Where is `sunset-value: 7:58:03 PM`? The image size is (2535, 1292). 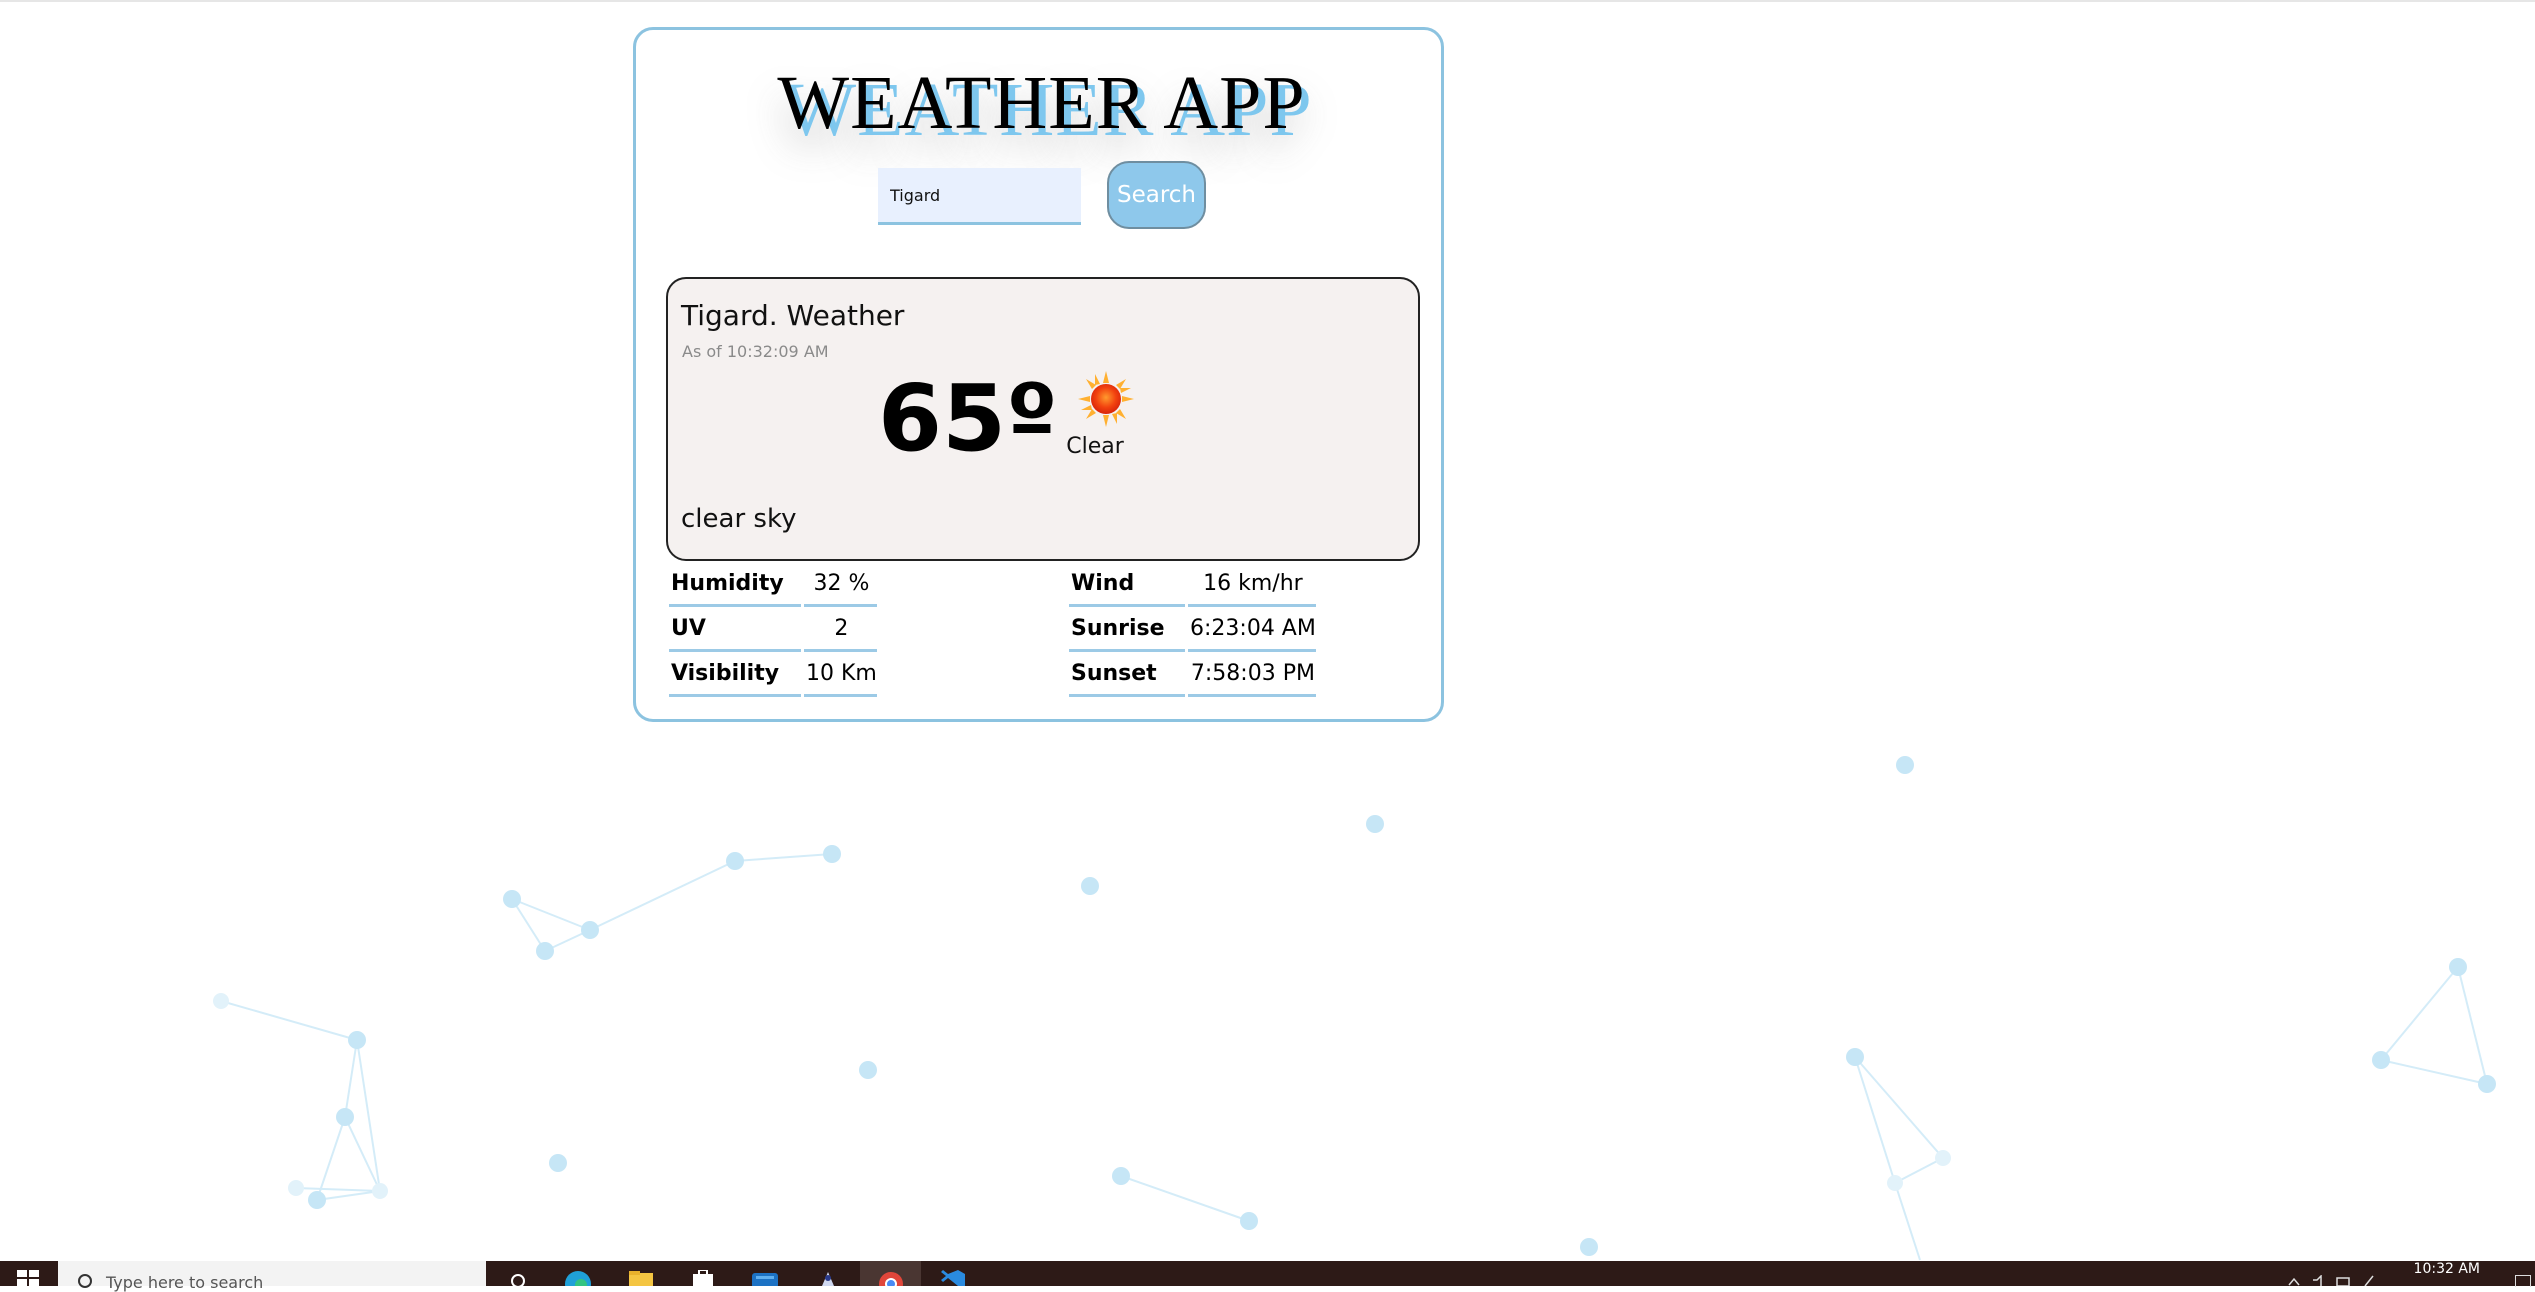
sunset-value: 7:58:03 PM is located at coordinates (1252, 674).